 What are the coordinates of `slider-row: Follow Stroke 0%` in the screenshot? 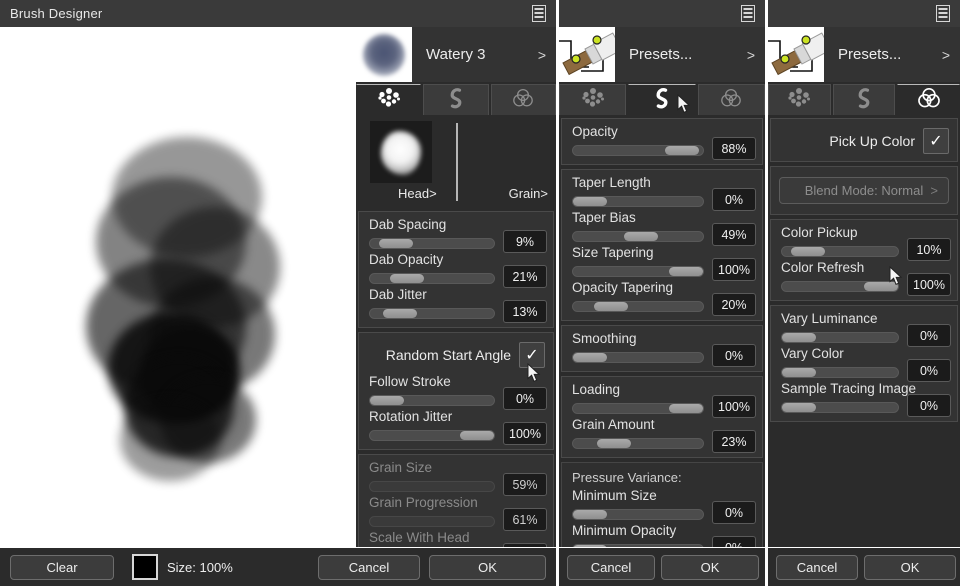 It's located at (456, 391).